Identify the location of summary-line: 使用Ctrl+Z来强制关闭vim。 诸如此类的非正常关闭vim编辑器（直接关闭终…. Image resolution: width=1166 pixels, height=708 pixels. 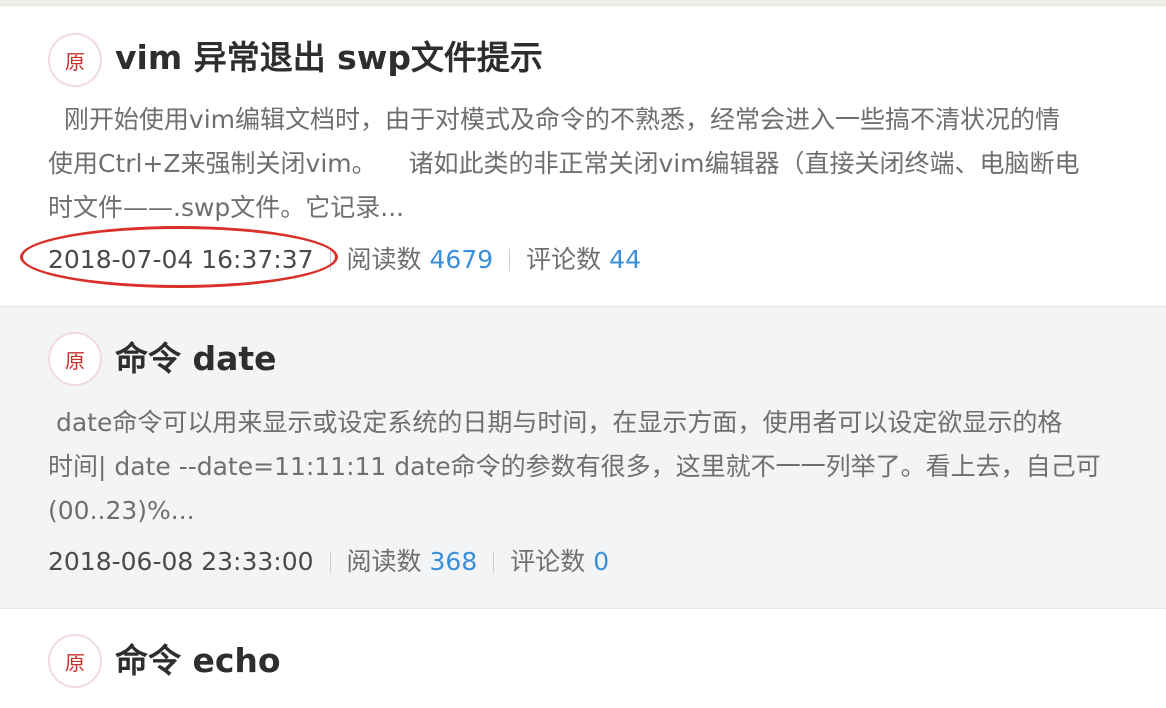
(564, 163).